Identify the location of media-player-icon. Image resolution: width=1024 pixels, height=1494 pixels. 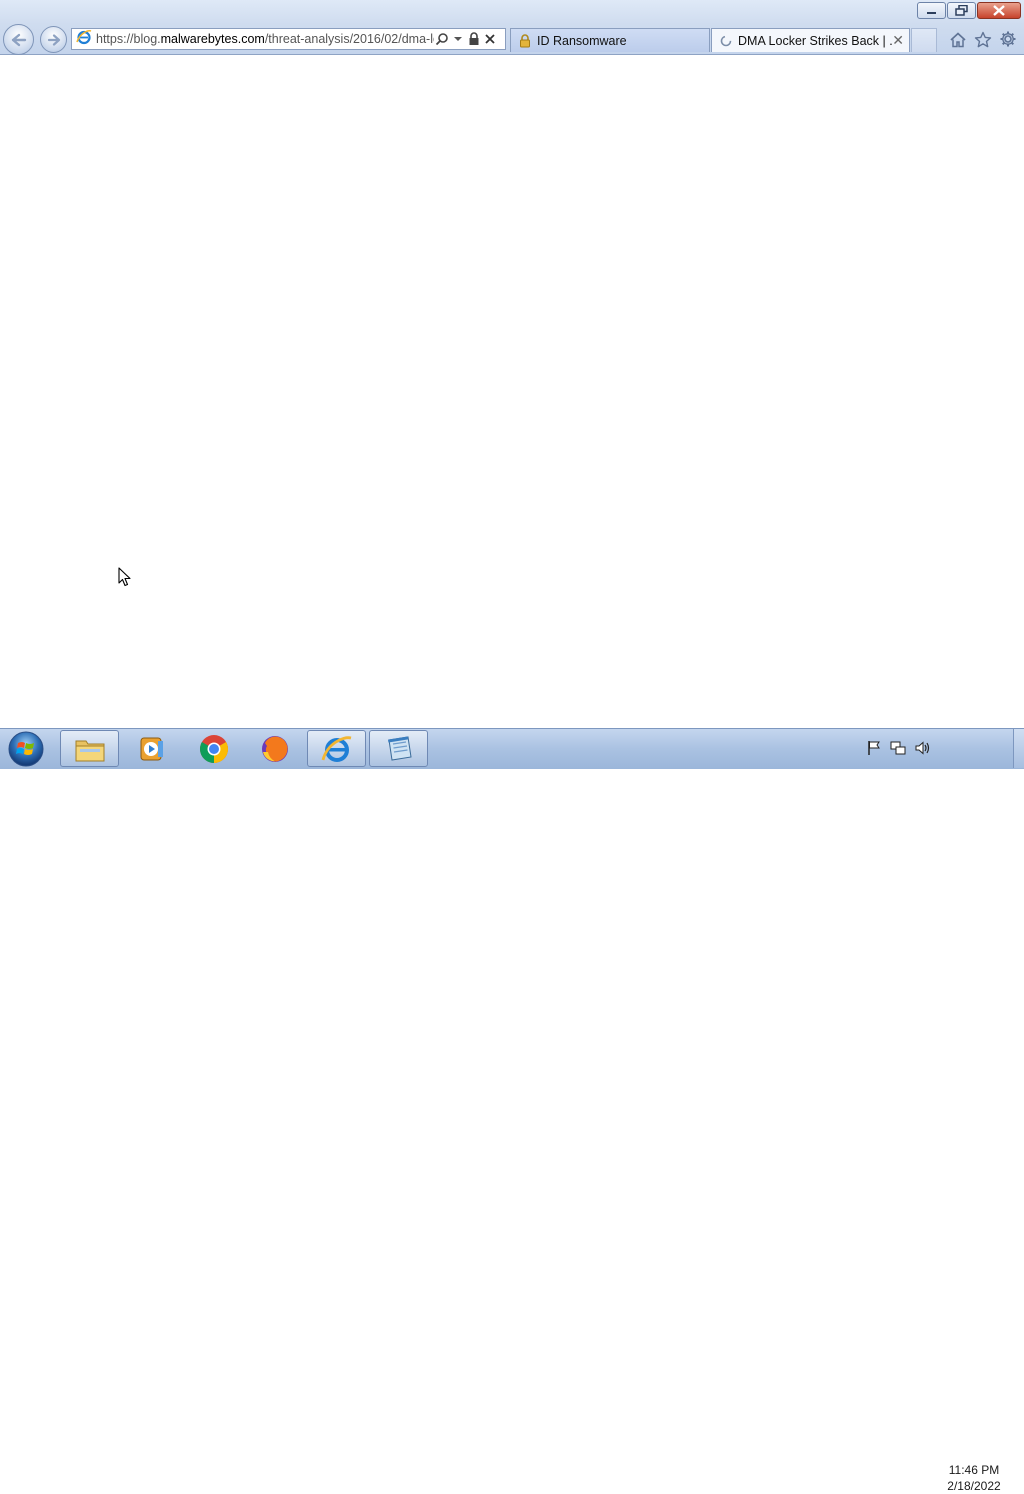
(151, 748).